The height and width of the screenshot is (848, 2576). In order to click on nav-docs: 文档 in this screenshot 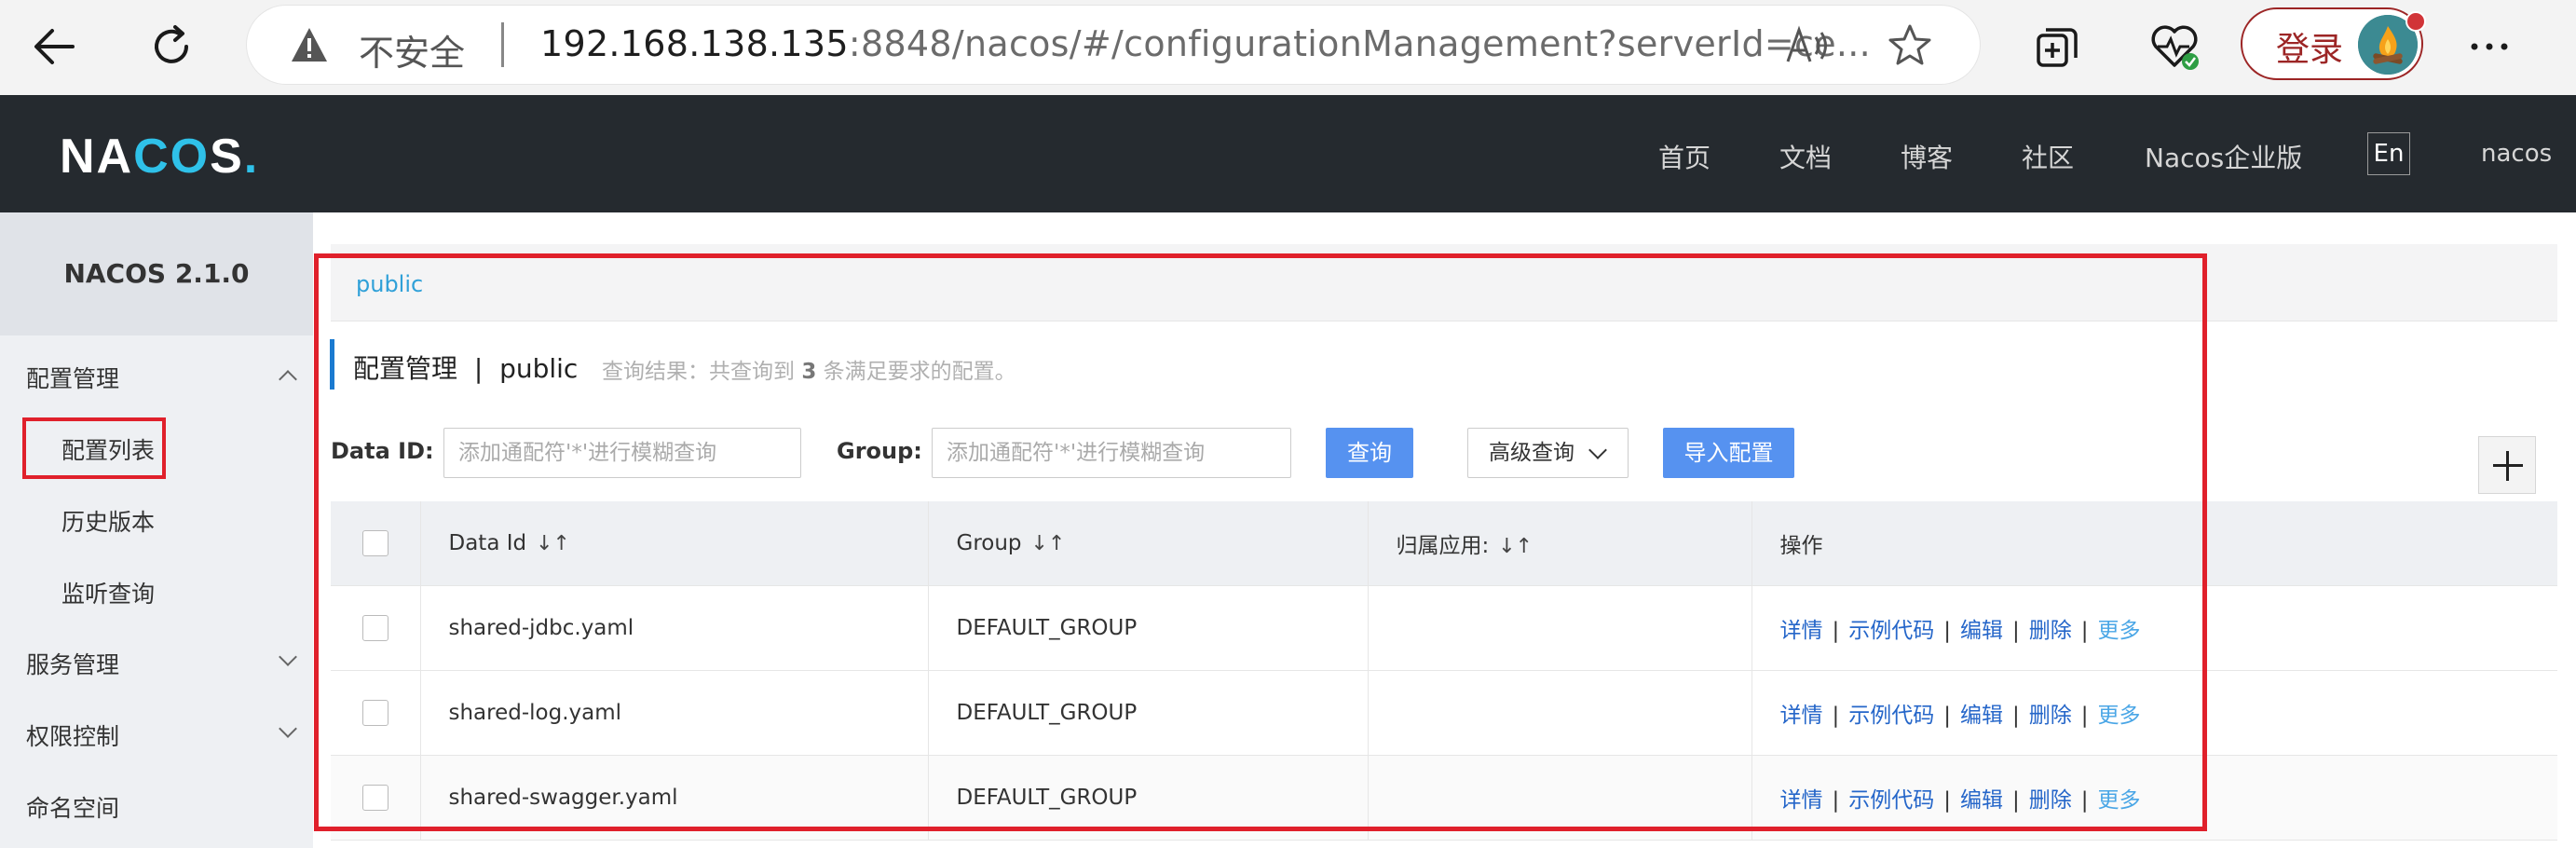, I will do `click(1805, 156)`.